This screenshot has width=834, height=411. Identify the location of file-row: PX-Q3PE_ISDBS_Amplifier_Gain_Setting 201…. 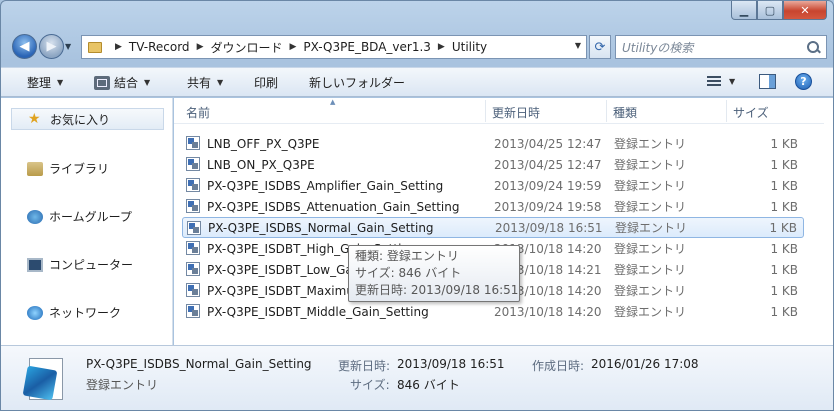
(493, 185).